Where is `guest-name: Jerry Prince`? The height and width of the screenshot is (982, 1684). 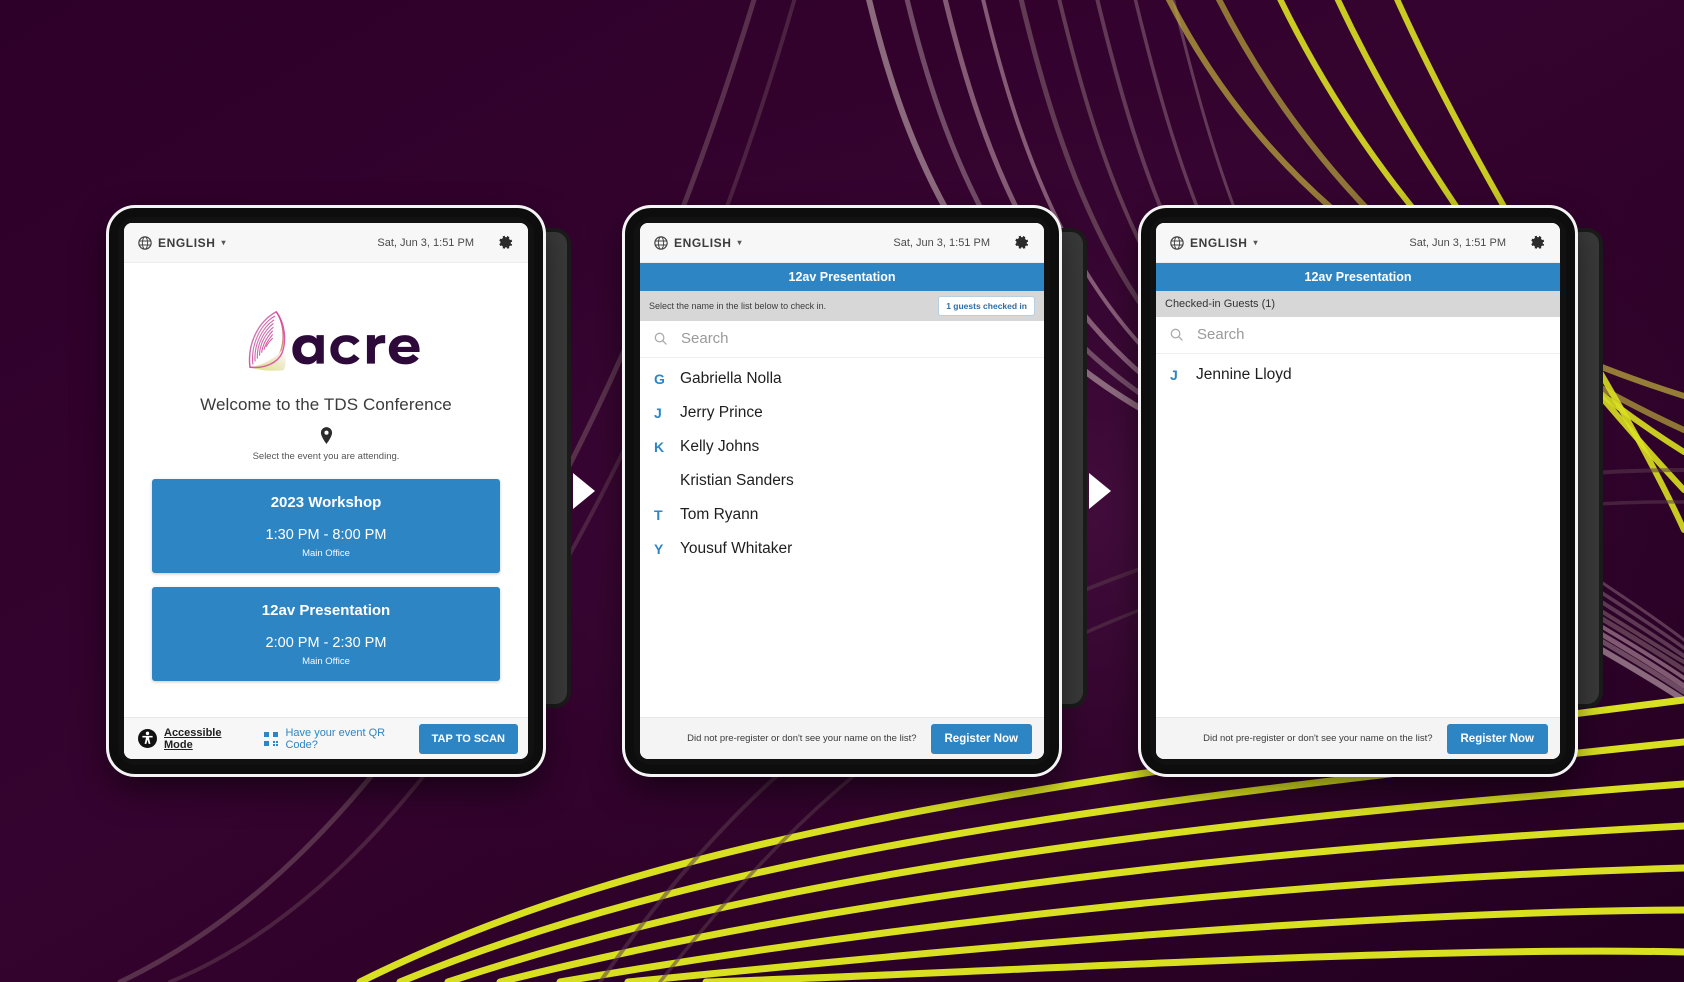 guest-name: Jerry Prince is located at coordinates (721, 412).